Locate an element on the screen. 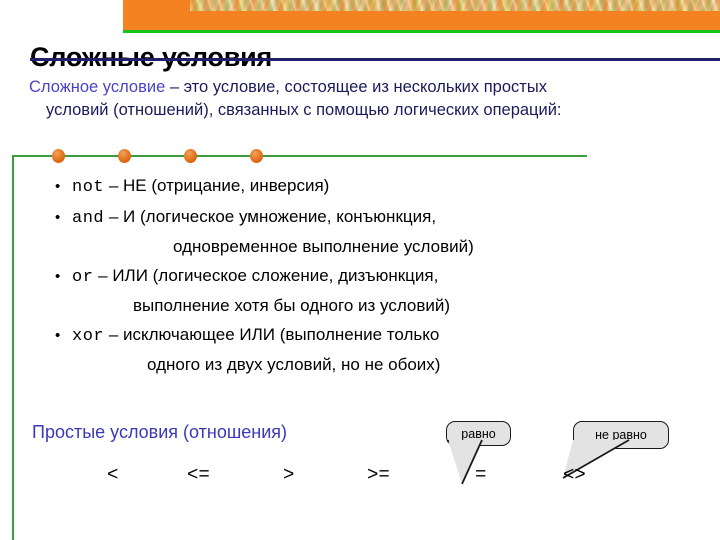 The height and width of the screenshot is (540, 720). operator-less-than: < is located at coordinates (113, 475).